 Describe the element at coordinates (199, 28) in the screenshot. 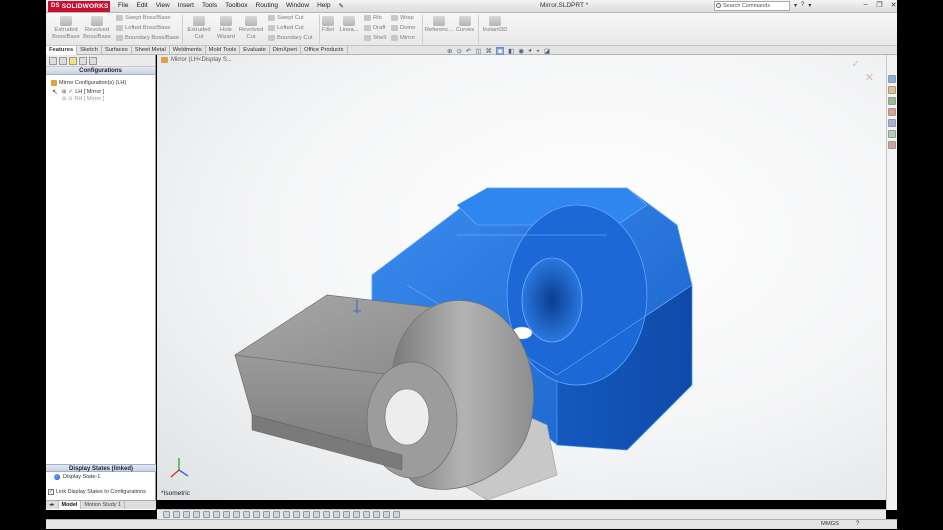

I see `extruded-cut-button: Extruded Cut` at that location.